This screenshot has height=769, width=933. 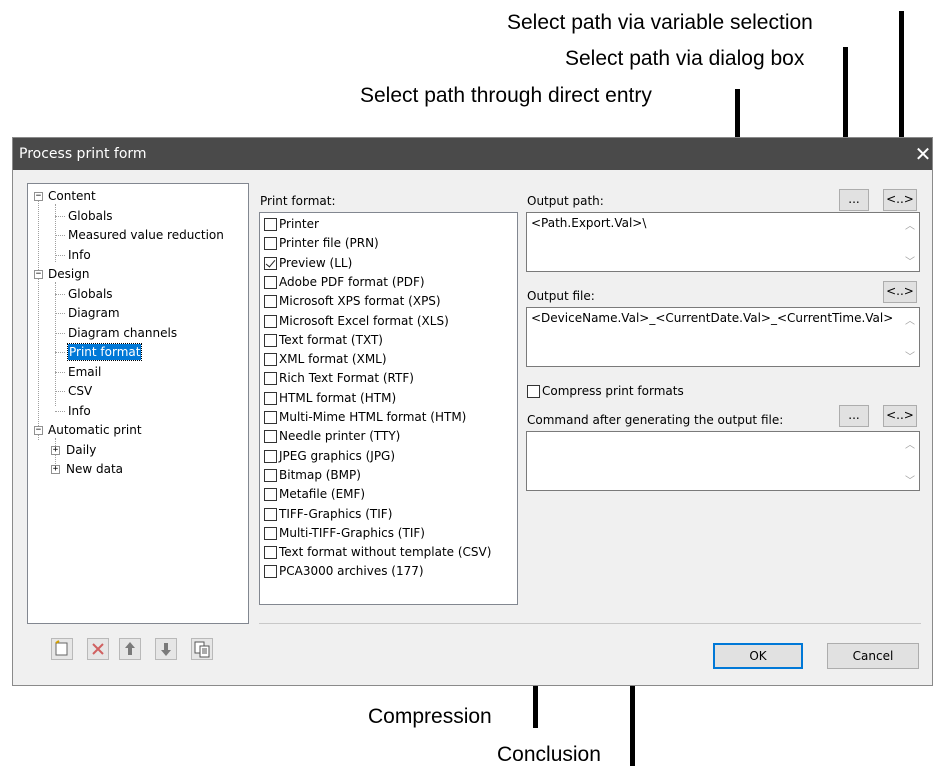 What do you see at coordinates (337, 455) in the screenshot?
I see `print-format-option-label: JPEG graphics (JPG)` at bounding box center [337, 455].